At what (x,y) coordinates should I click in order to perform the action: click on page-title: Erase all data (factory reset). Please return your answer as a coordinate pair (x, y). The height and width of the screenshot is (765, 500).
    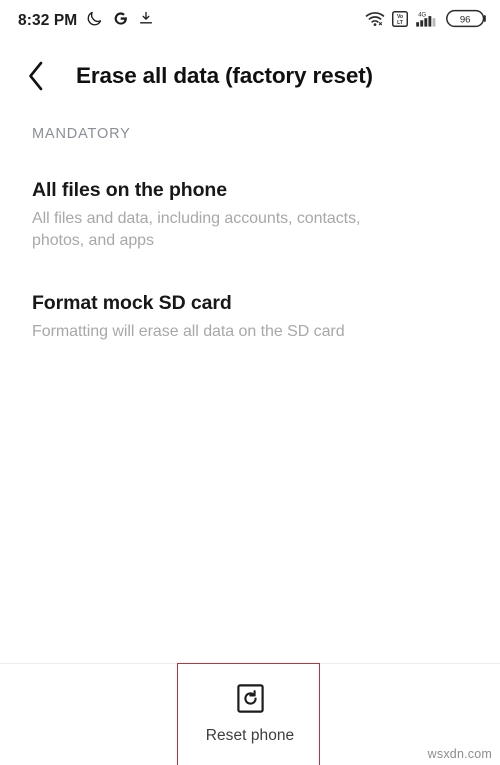
    Looking at the image, I should click on (224, 75).